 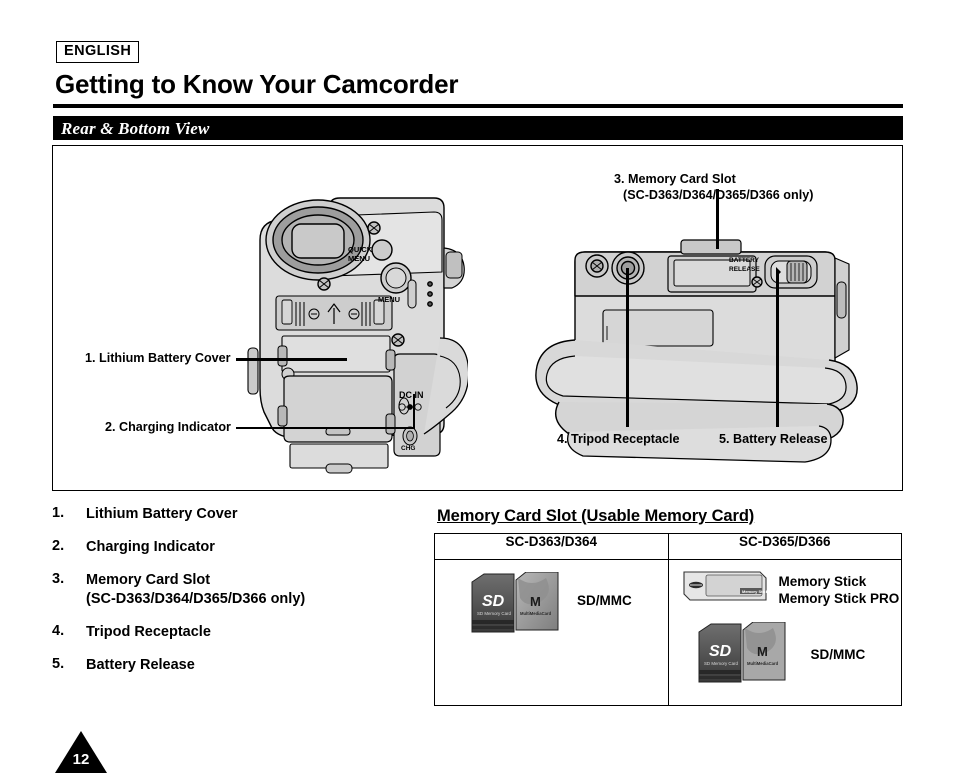 What do you see at coordinates (744, 269) in the screenshot?
I see `label-release: RELEASE` at bounding box center [744, 269].